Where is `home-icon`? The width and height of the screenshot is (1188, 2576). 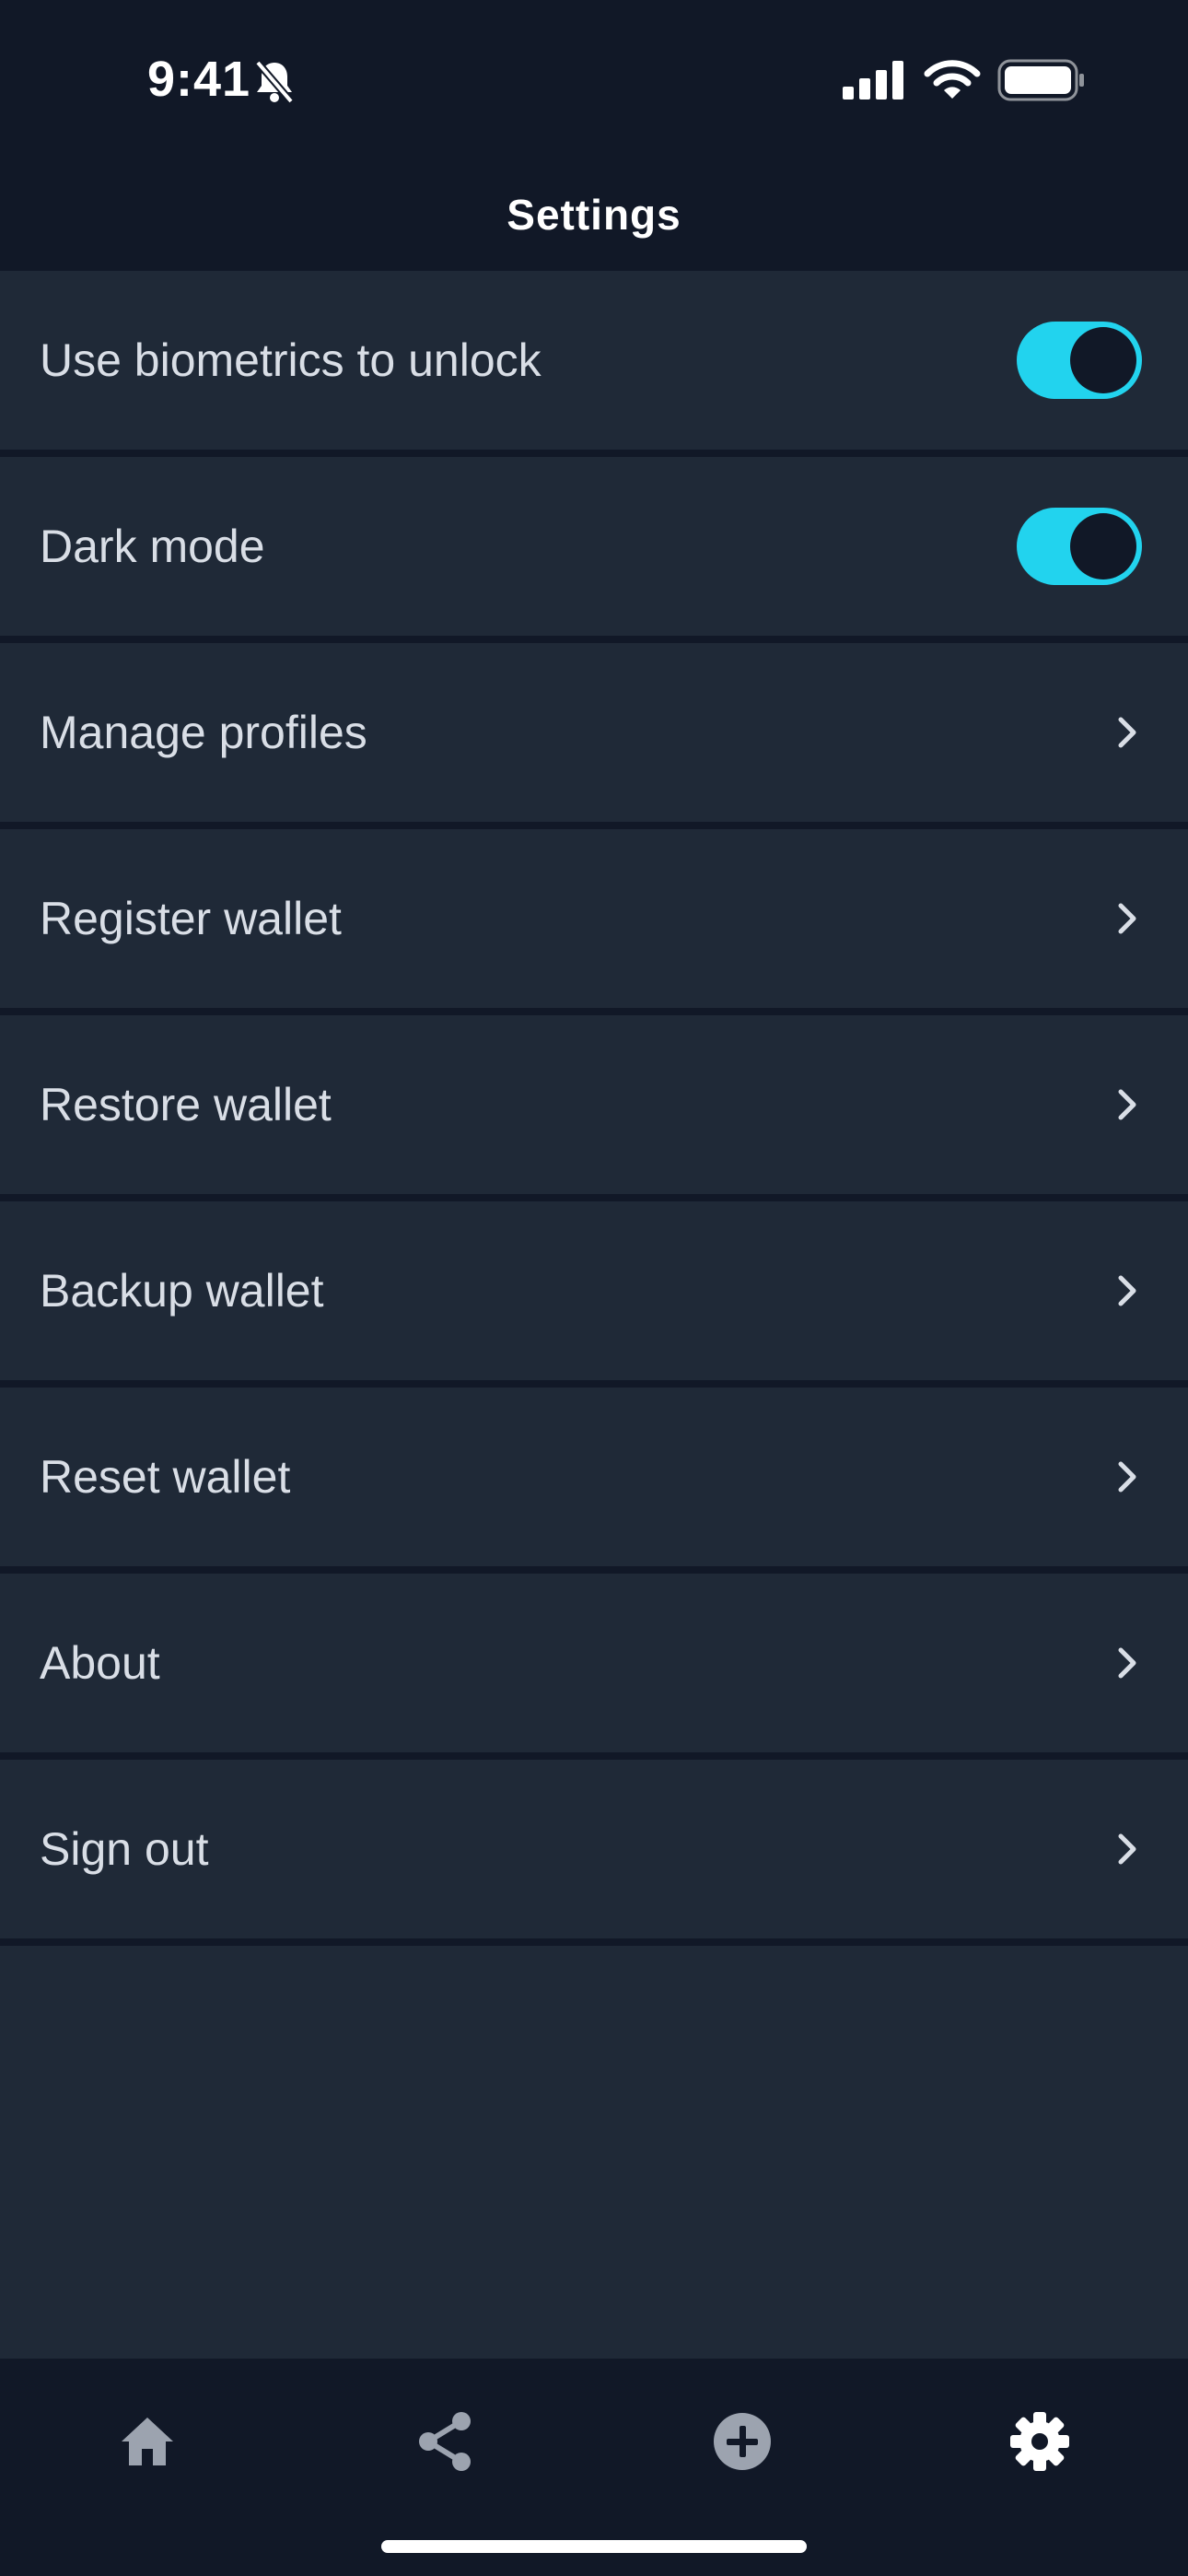 home-icon is located at coordinates (147, 2441).